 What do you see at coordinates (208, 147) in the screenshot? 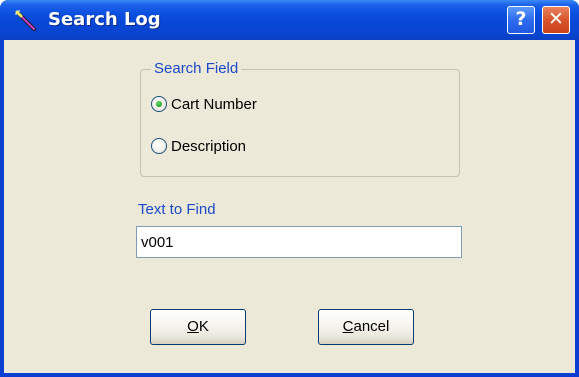
I see `radio-label-description: Description` at bounding box center [208, 147].